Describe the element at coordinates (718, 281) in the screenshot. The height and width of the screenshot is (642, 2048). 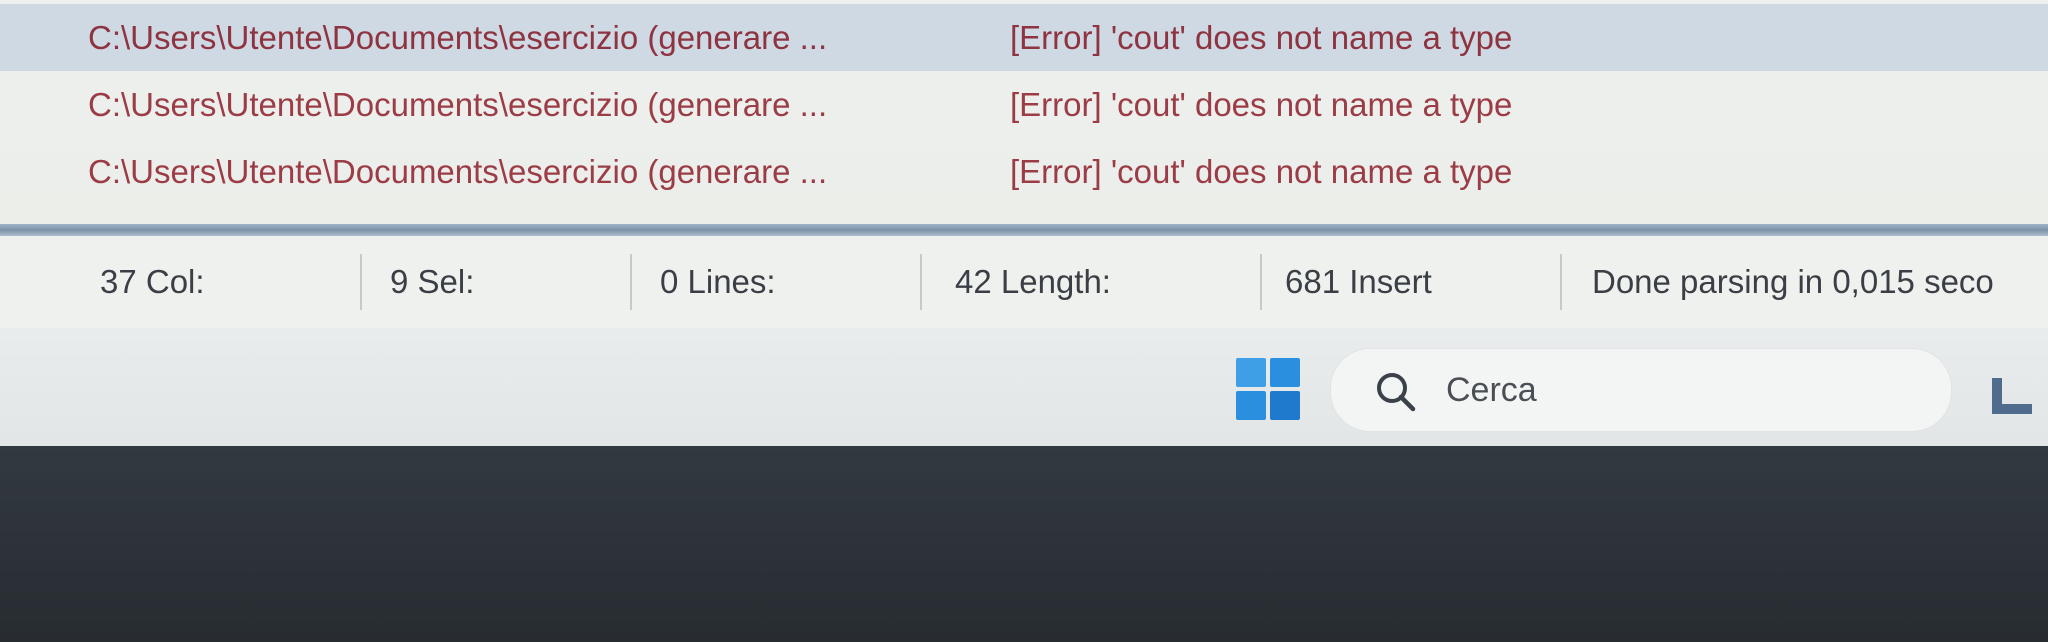
I see `status-lines: 0 Lines:` at that location.